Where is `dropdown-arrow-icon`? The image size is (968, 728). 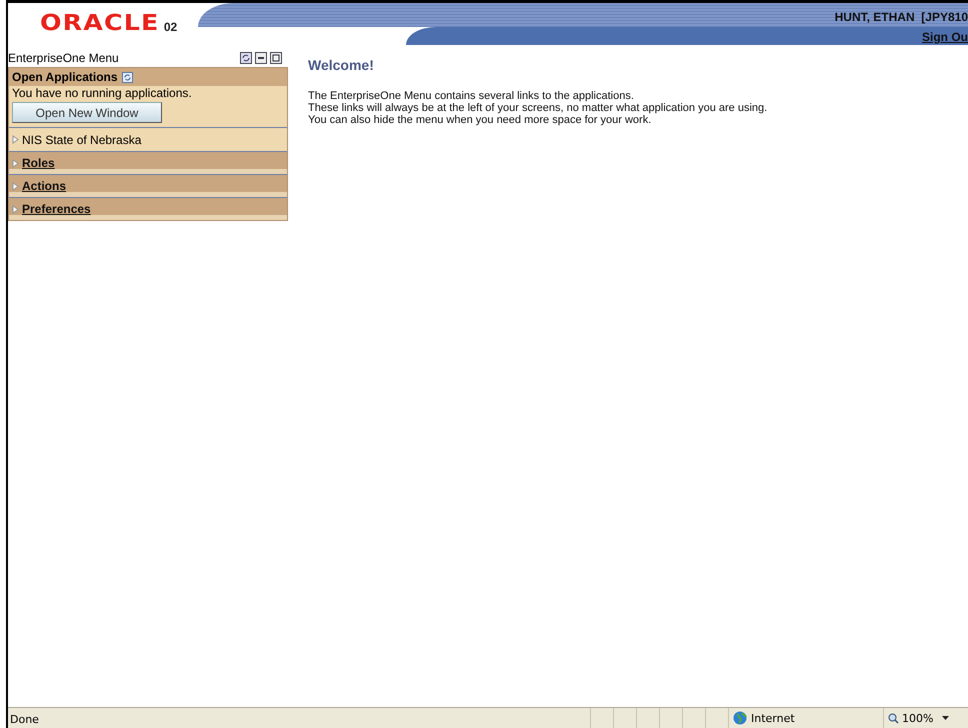 dropdown-arrow-icon is located at coordinates (946, 718).